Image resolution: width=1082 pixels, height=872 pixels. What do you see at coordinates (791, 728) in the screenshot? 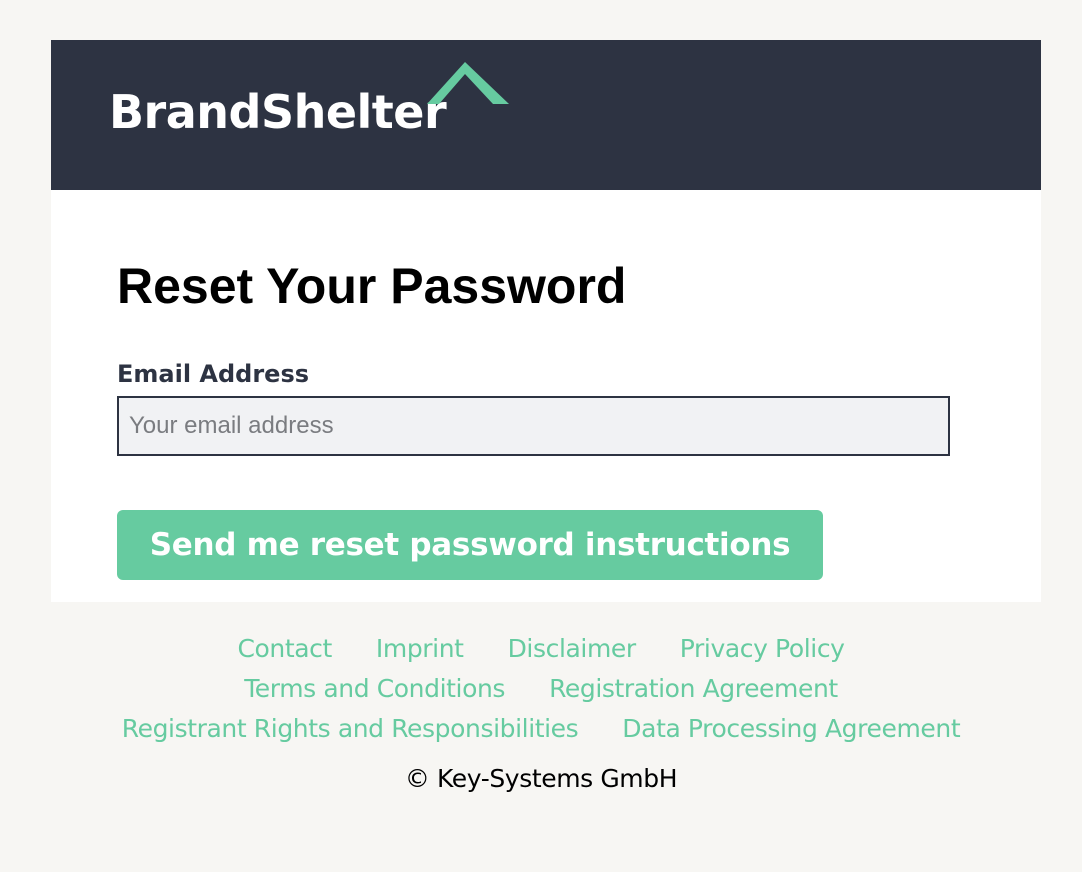
I see `footer-link-data-processing: Data Processing Agreement` at bounding box center [791, 728].